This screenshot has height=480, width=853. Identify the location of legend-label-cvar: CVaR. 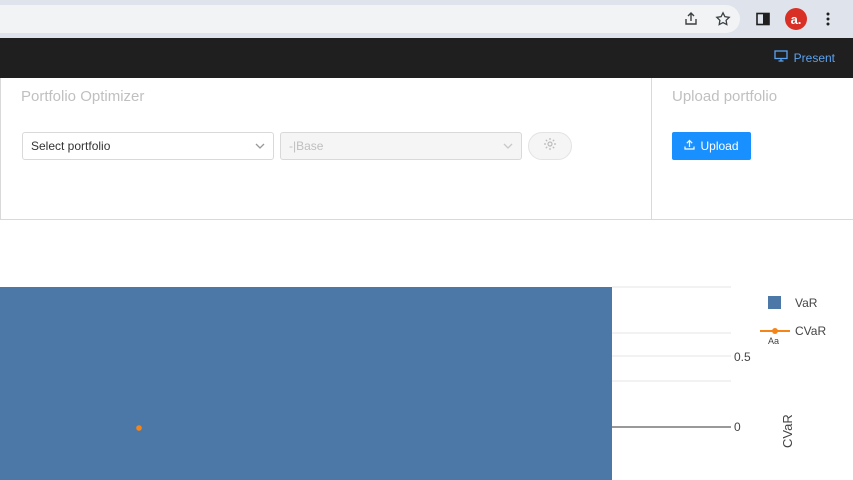
(810, 331).